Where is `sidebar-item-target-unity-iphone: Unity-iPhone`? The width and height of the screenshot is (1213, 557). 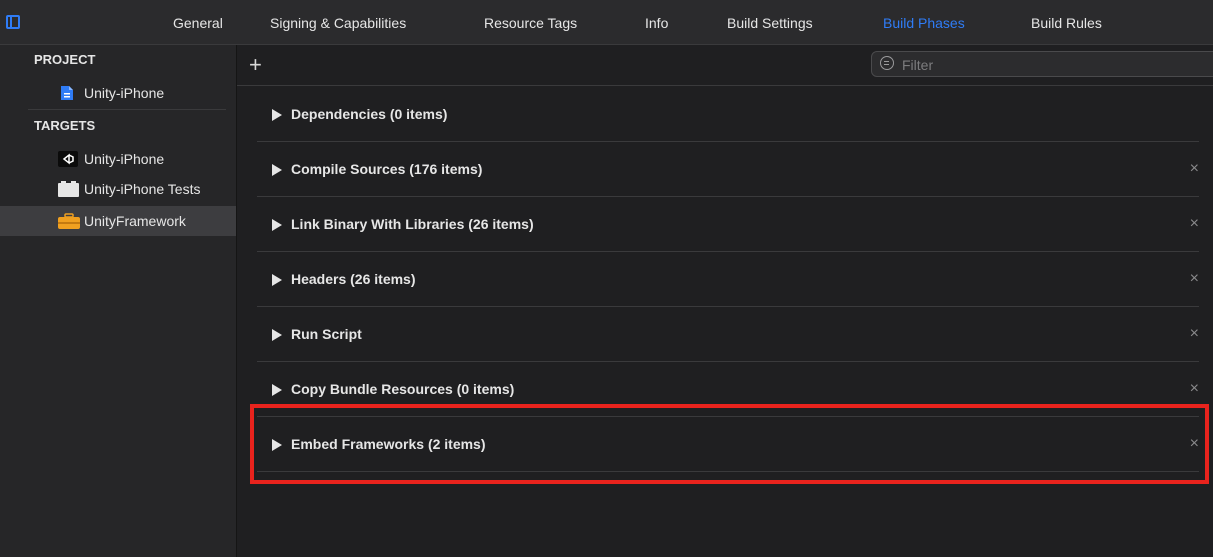 sidebar-item-target-unity-iphone: Unity-iPhone is located at coordinates (118, 159).